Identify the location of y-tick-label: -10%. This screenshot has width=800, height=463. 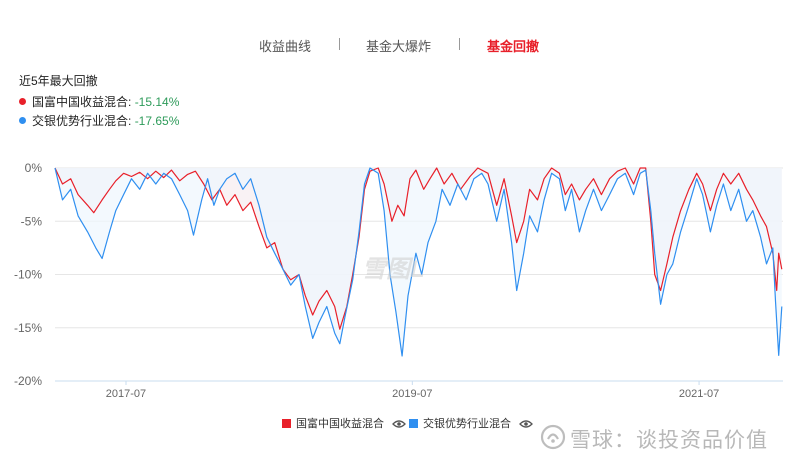
(28, 275).